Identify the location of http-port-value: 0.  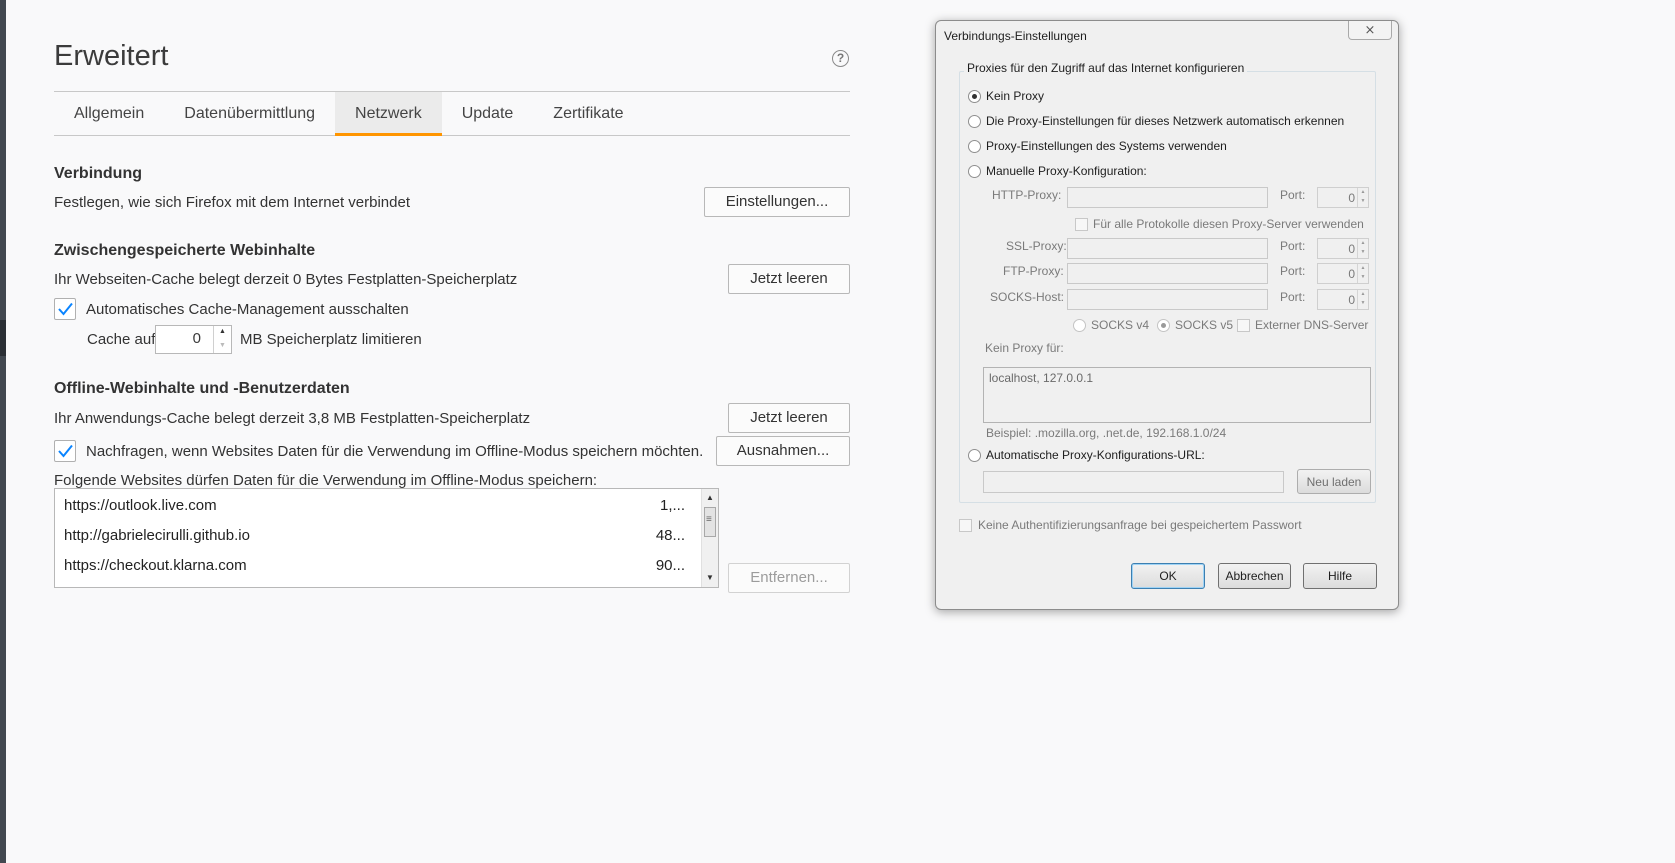
(1351, 198).